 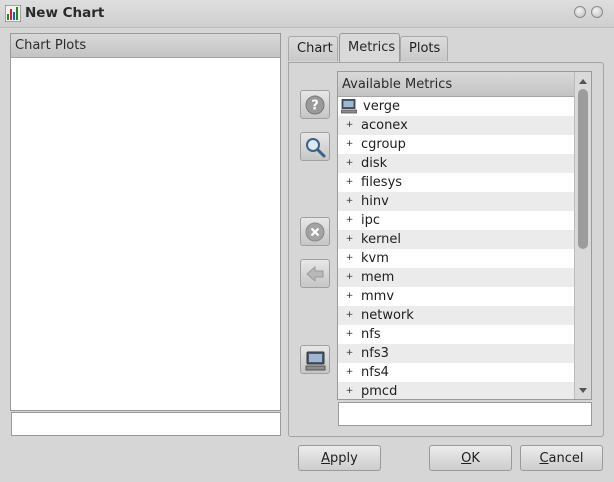 I want to click on tree-row: + pmcd, so click(x=456, y=390).